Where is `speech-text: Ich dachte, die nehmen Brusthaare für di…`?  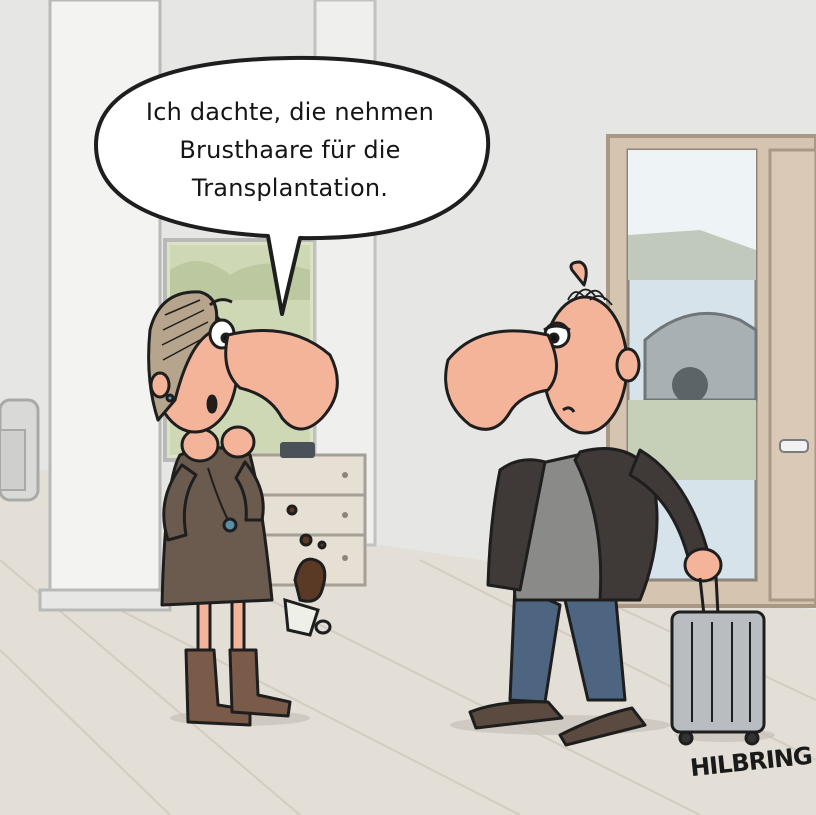
speech-text: Ich dachte, die nehmen Brusthaare für di… is located at coordinates (290, 150).